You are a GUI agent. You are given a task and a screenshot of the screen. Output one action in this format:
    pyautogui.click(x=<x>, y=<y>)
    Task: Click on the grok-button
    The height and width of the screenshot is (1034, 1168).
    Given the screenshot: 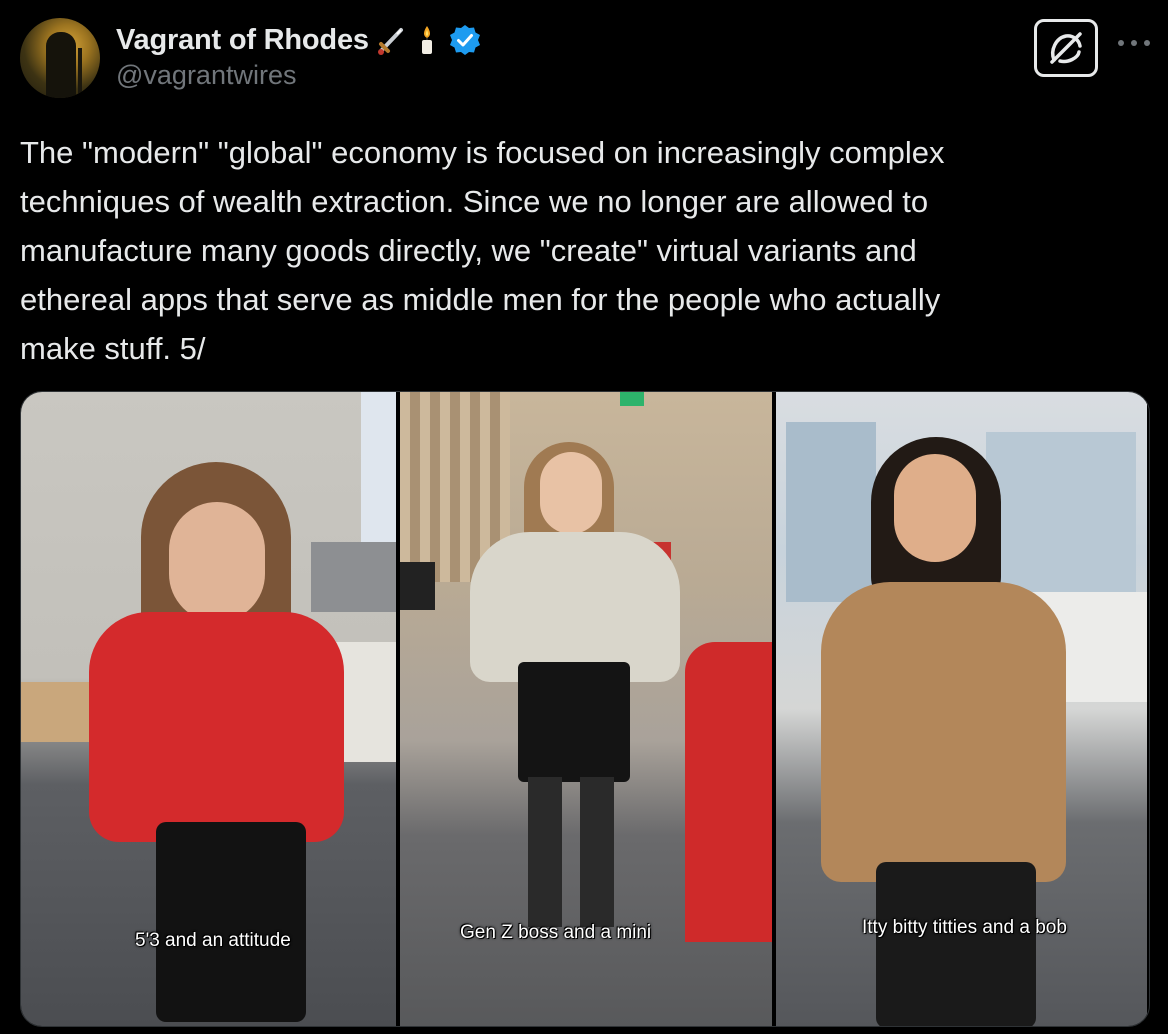 What is the action you would take?
    pyautogui.click(x=1066, y=48)
    